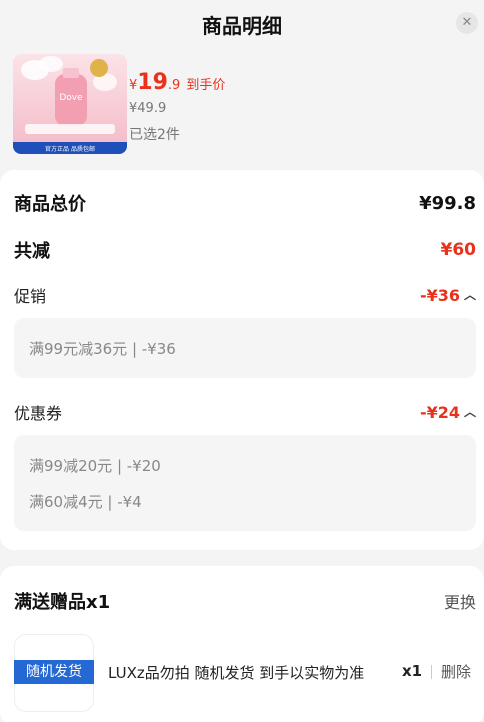 The width and height of the screenshot is (484, 722). I want to click on promotion-label: 促销, so click(30, 296).